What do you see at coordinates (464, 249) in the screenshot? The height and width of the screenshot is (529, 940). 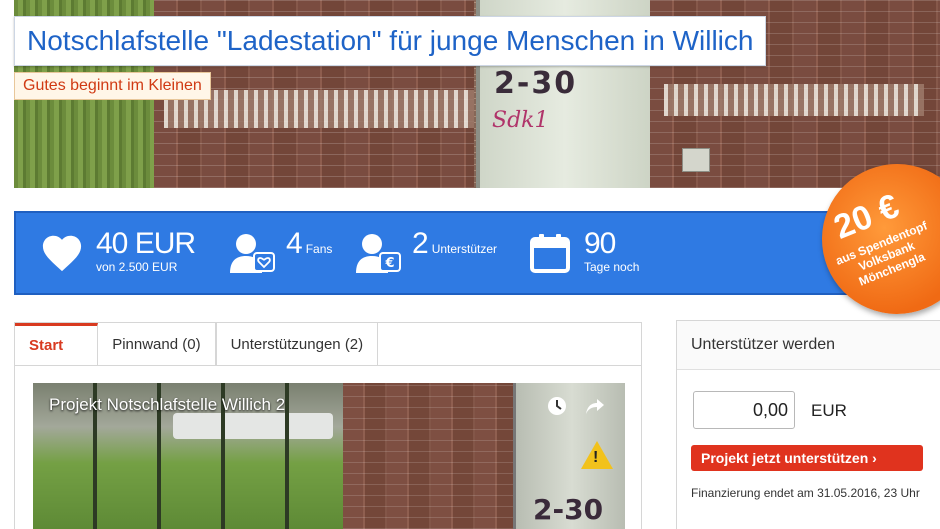 I see `stat-supporters-sub: Unterstützer` at bounding box center [464, 249].